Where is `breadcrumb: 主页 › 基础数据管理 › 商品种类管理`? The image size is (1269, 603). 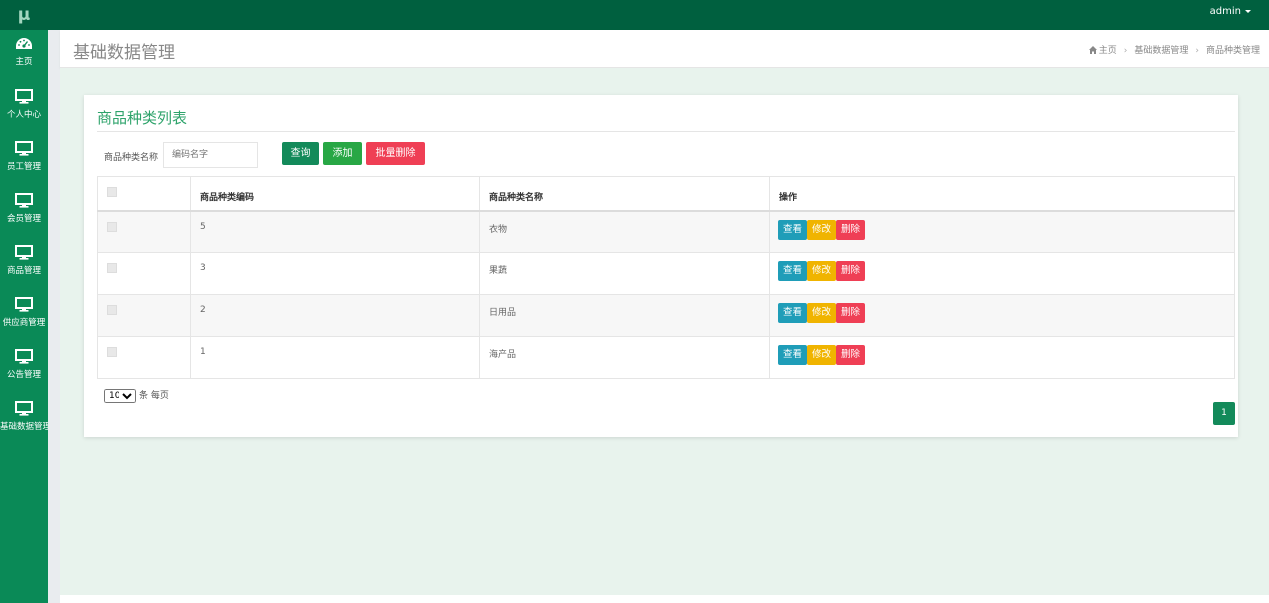
breadcrumb: 主页 › 基础数据管理 › 商品种类管理 is located at coordinates (1174, 49).